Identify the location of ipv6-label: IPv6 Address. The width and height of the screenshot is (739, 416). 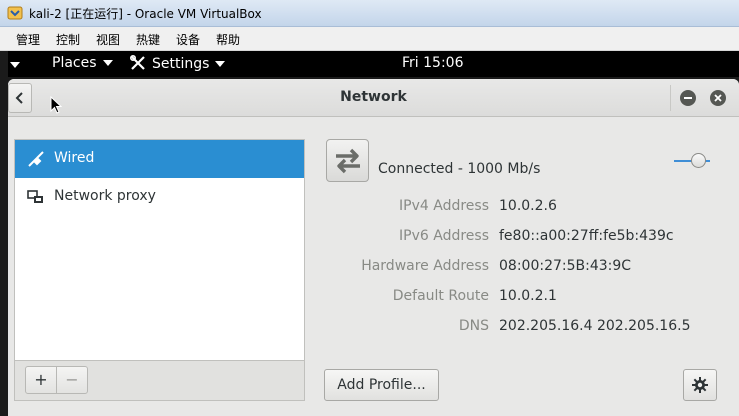
(444, 236).